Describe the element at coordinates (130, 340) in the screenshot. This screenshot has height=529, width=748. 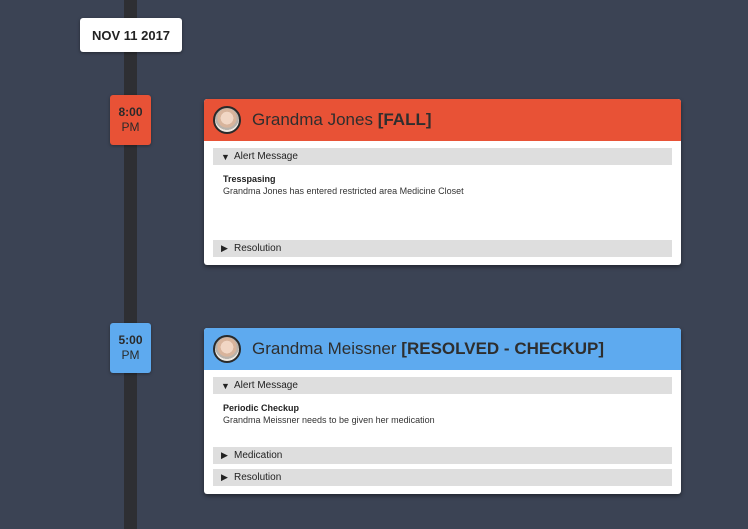
I see `time-value: 5:00` at that location.